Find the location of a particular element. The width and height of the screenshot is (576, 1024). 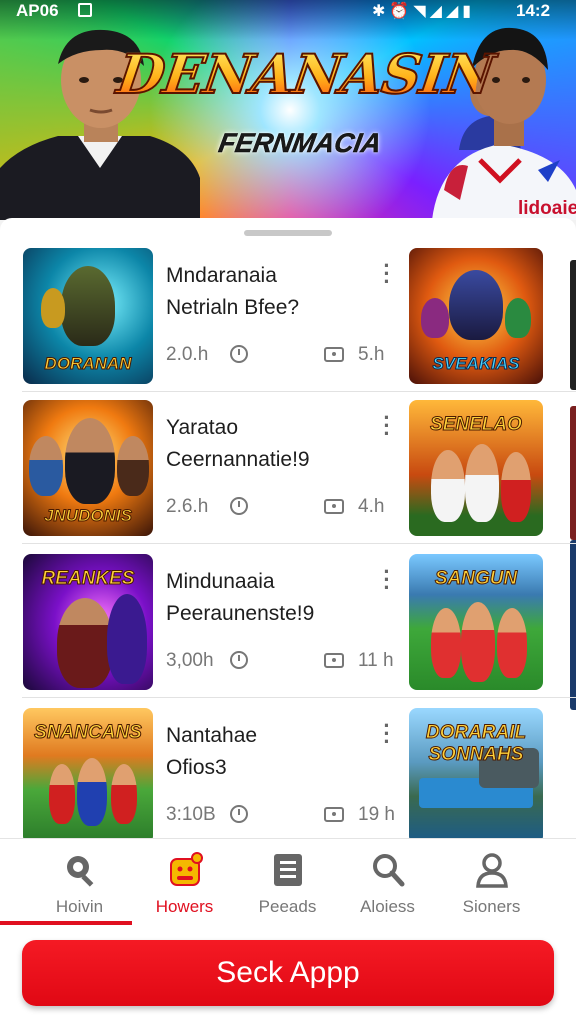

game-thumbnail-left: DORANAN is located at coordinates (88, 316).